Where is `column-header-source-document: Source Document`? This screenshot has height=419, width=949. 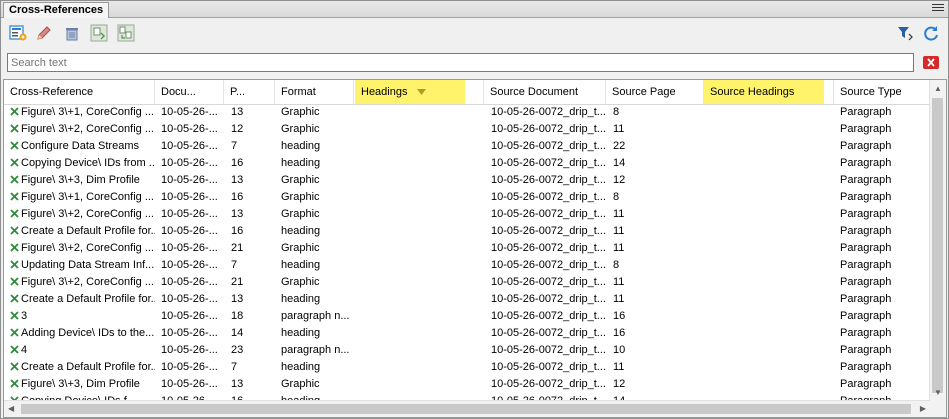
column-header-source-document: Source Document is located at coordinates (545, 92).